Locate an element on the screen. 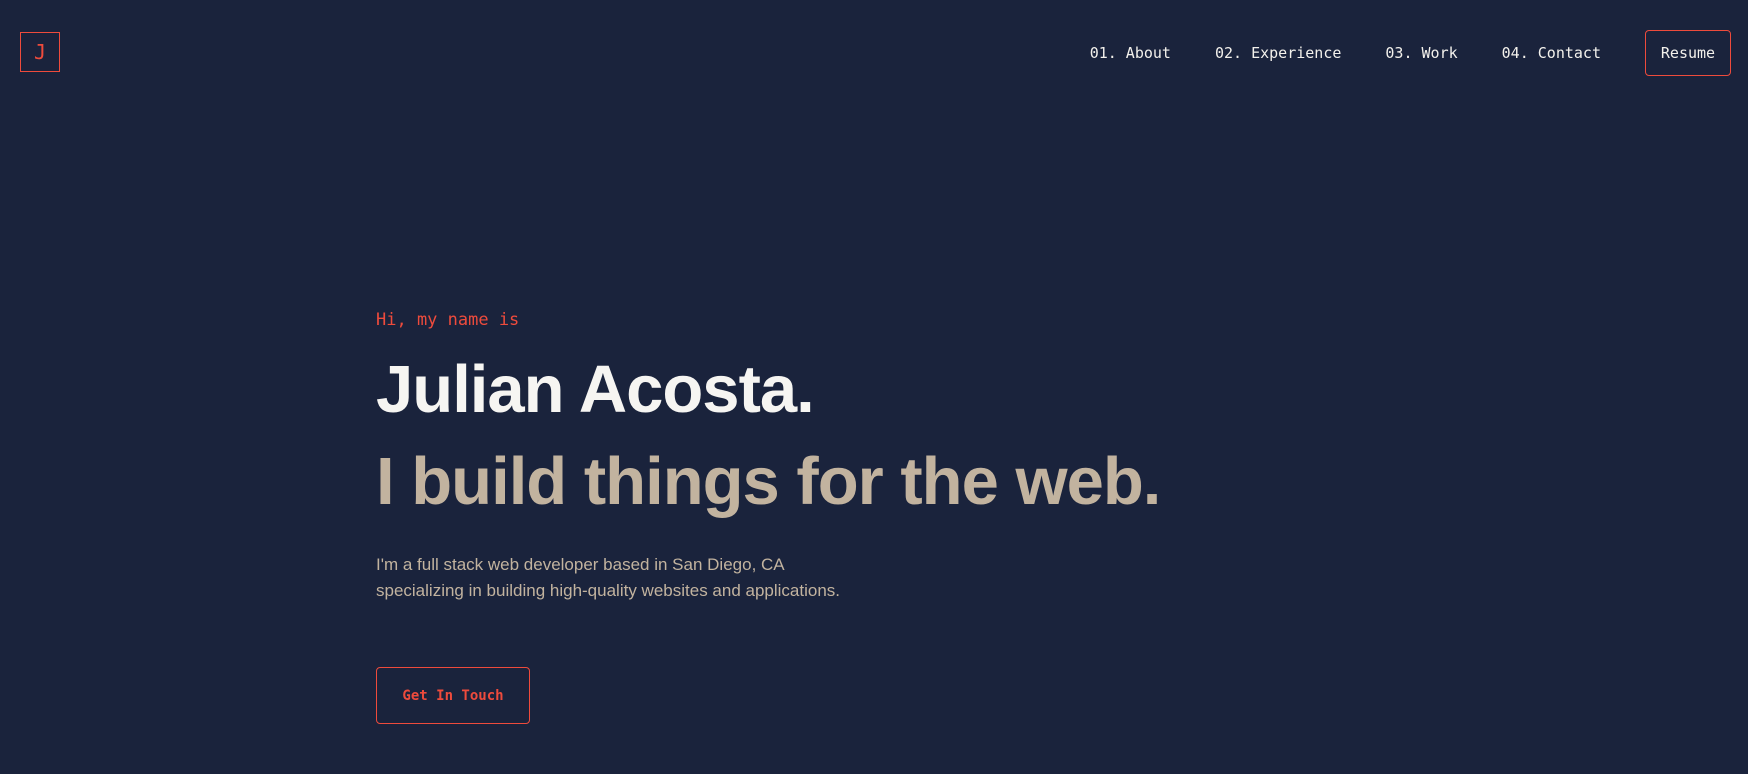 The height and width of the screenshot is (774, 1748). greeting-text: Hi, my name is is located at coordinates (448, 320).